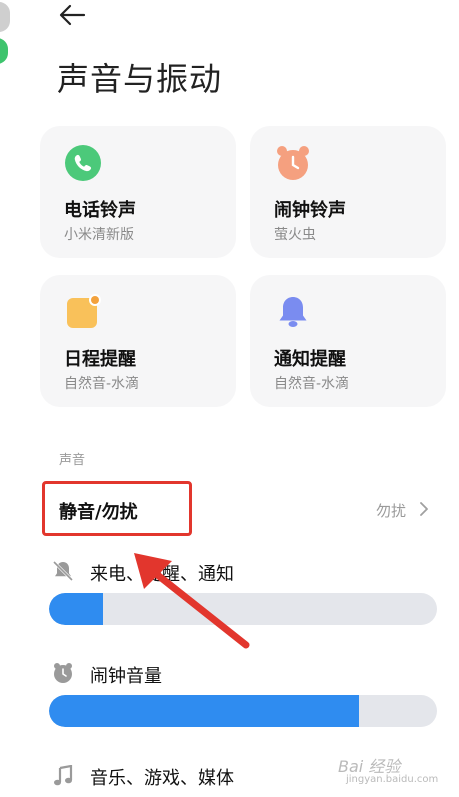  Describe the element at coordinates (72, 460) in the screenshot. I see `section-header-sound: 声音` at that location.